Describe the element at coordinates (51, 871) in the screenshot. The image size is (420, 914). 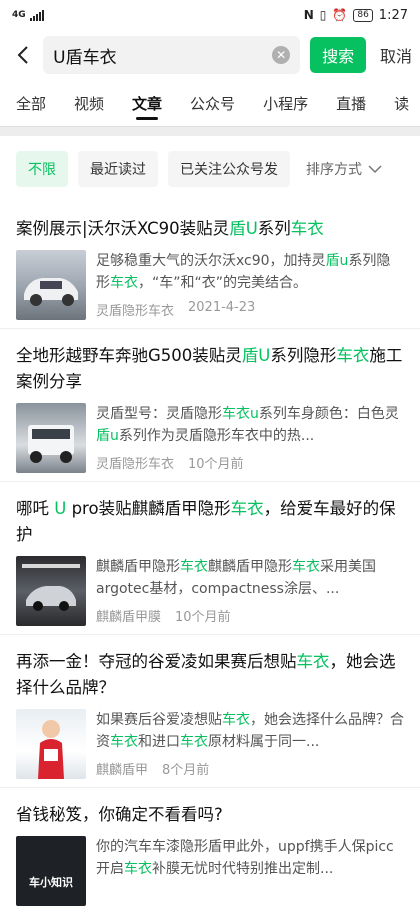
I see `article-thumbnail: 车小知识` at that location.